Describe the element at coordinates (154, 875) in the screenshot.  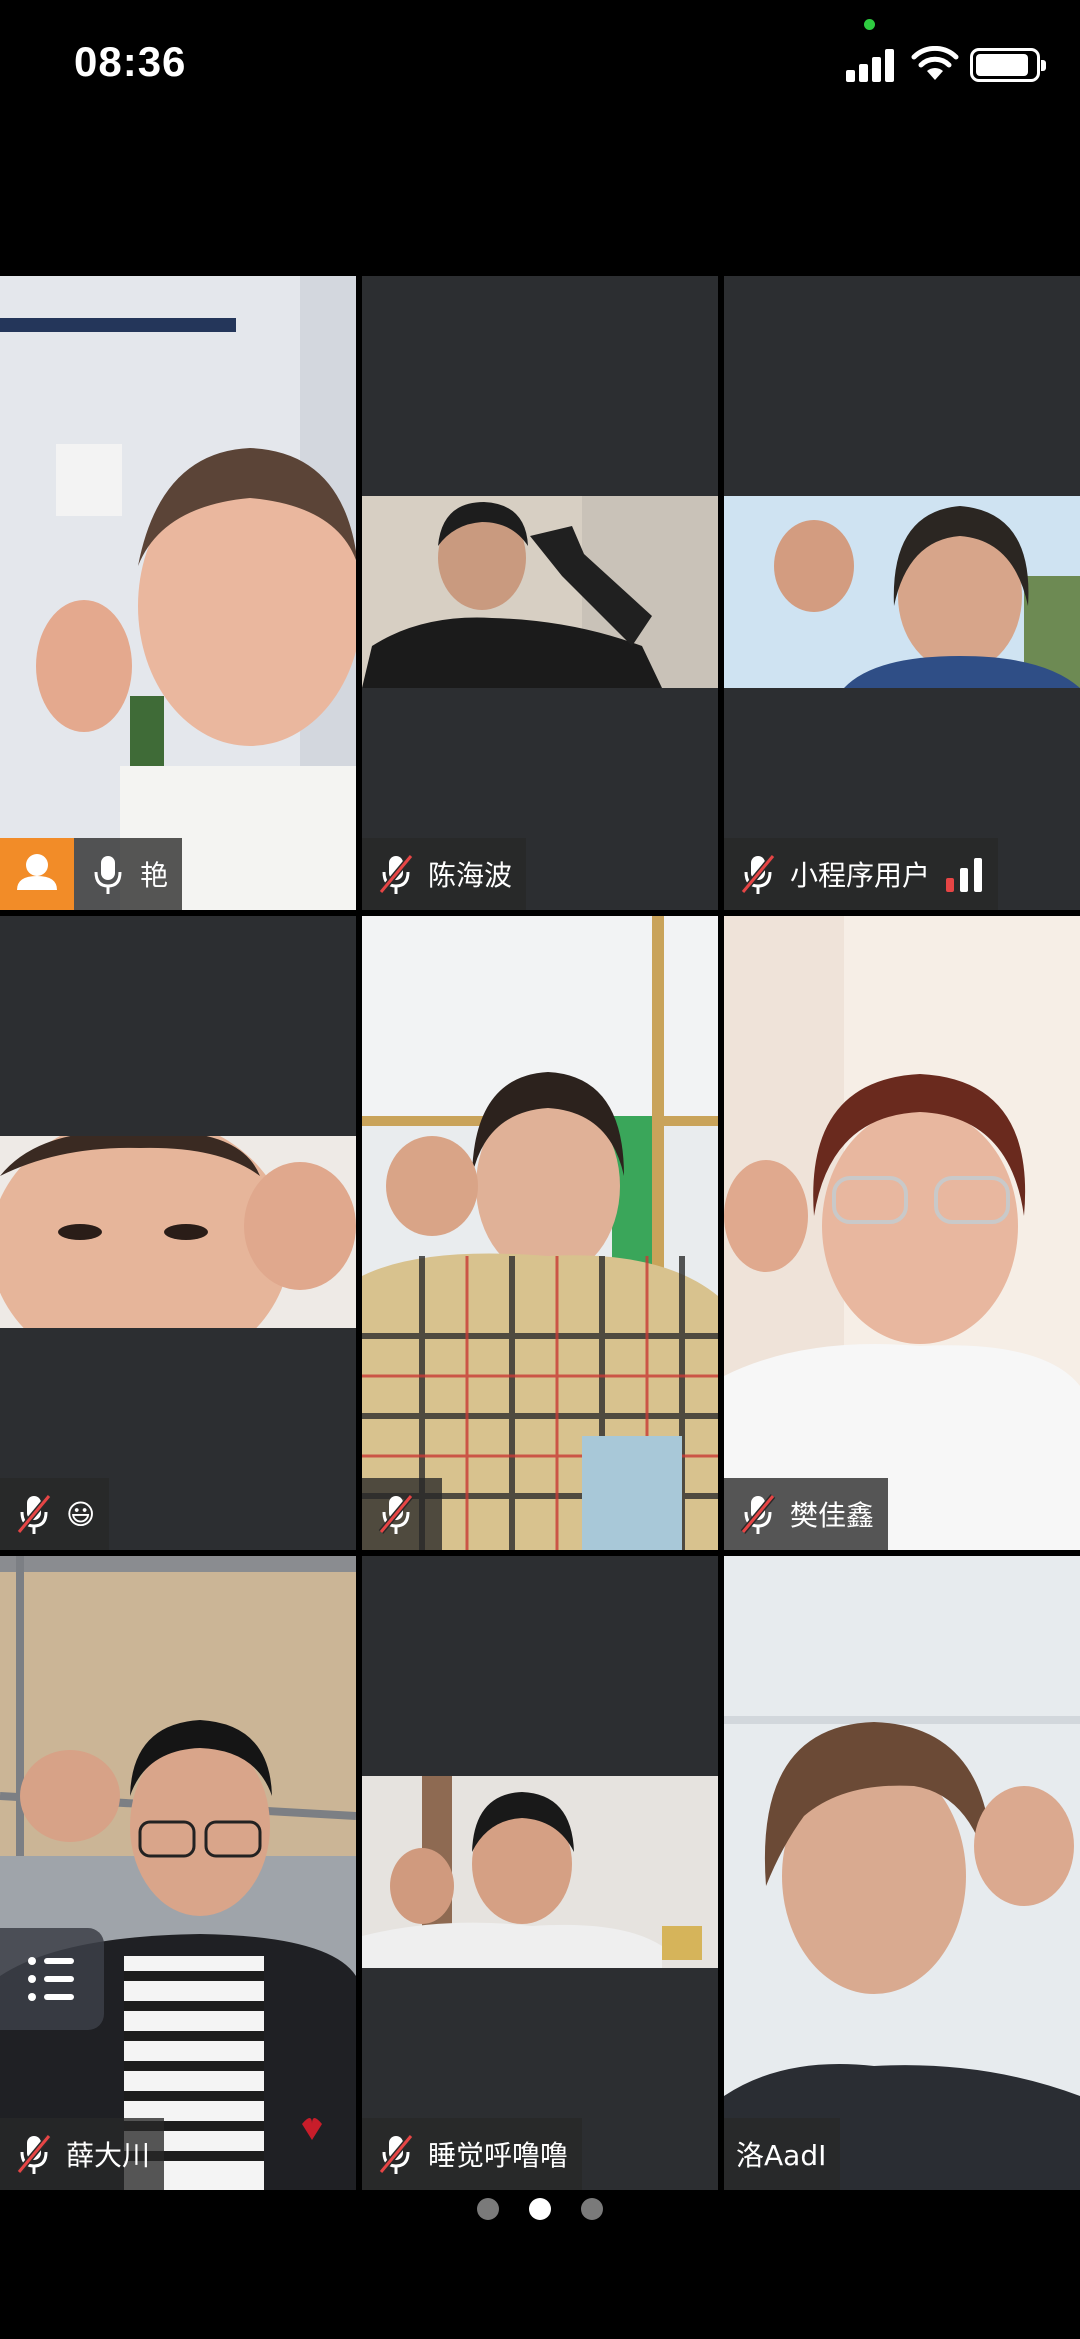
I see `participant-name: 艳` at that location.